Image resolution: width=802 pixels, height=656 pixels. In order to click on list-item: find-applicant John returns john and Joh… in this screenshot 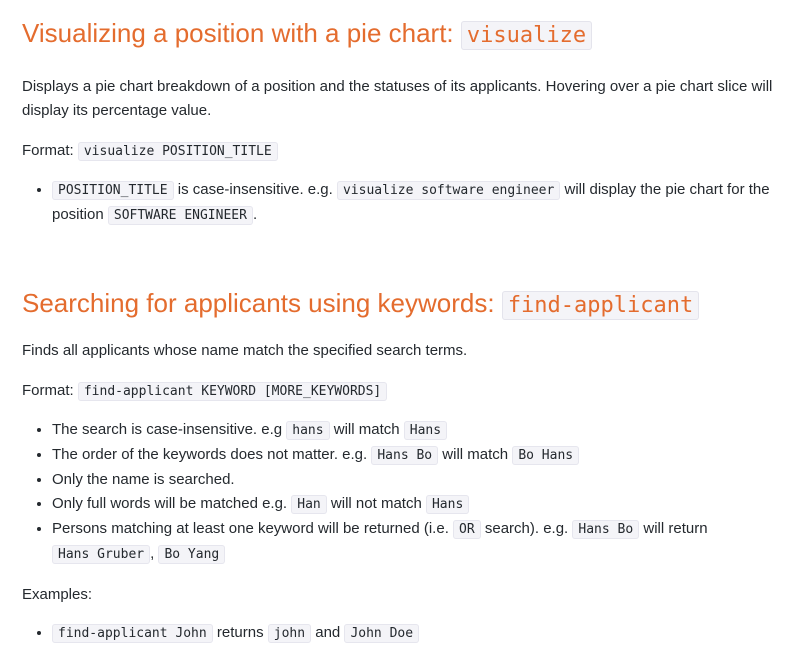, I will do `click(416, 633)`.